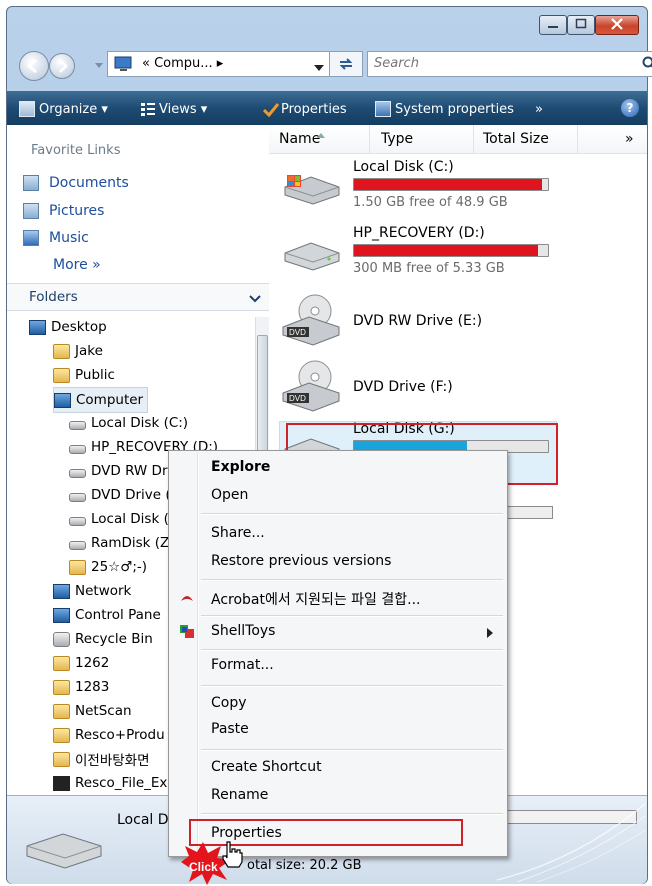  Describe the element at coordinates (430, 202) in the screenshot. I see `free-space: 1.50 GB free of 48.9 GB` at that location.